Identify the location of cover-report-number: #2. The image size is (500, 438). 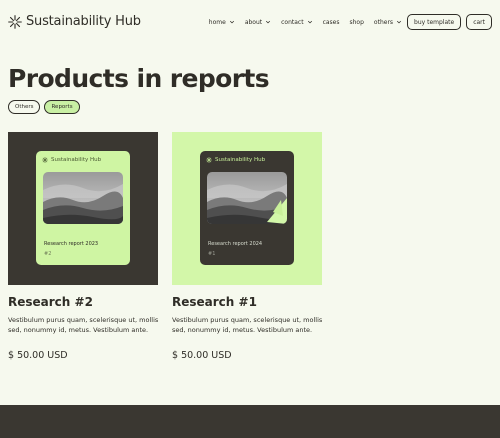
(48, 254).